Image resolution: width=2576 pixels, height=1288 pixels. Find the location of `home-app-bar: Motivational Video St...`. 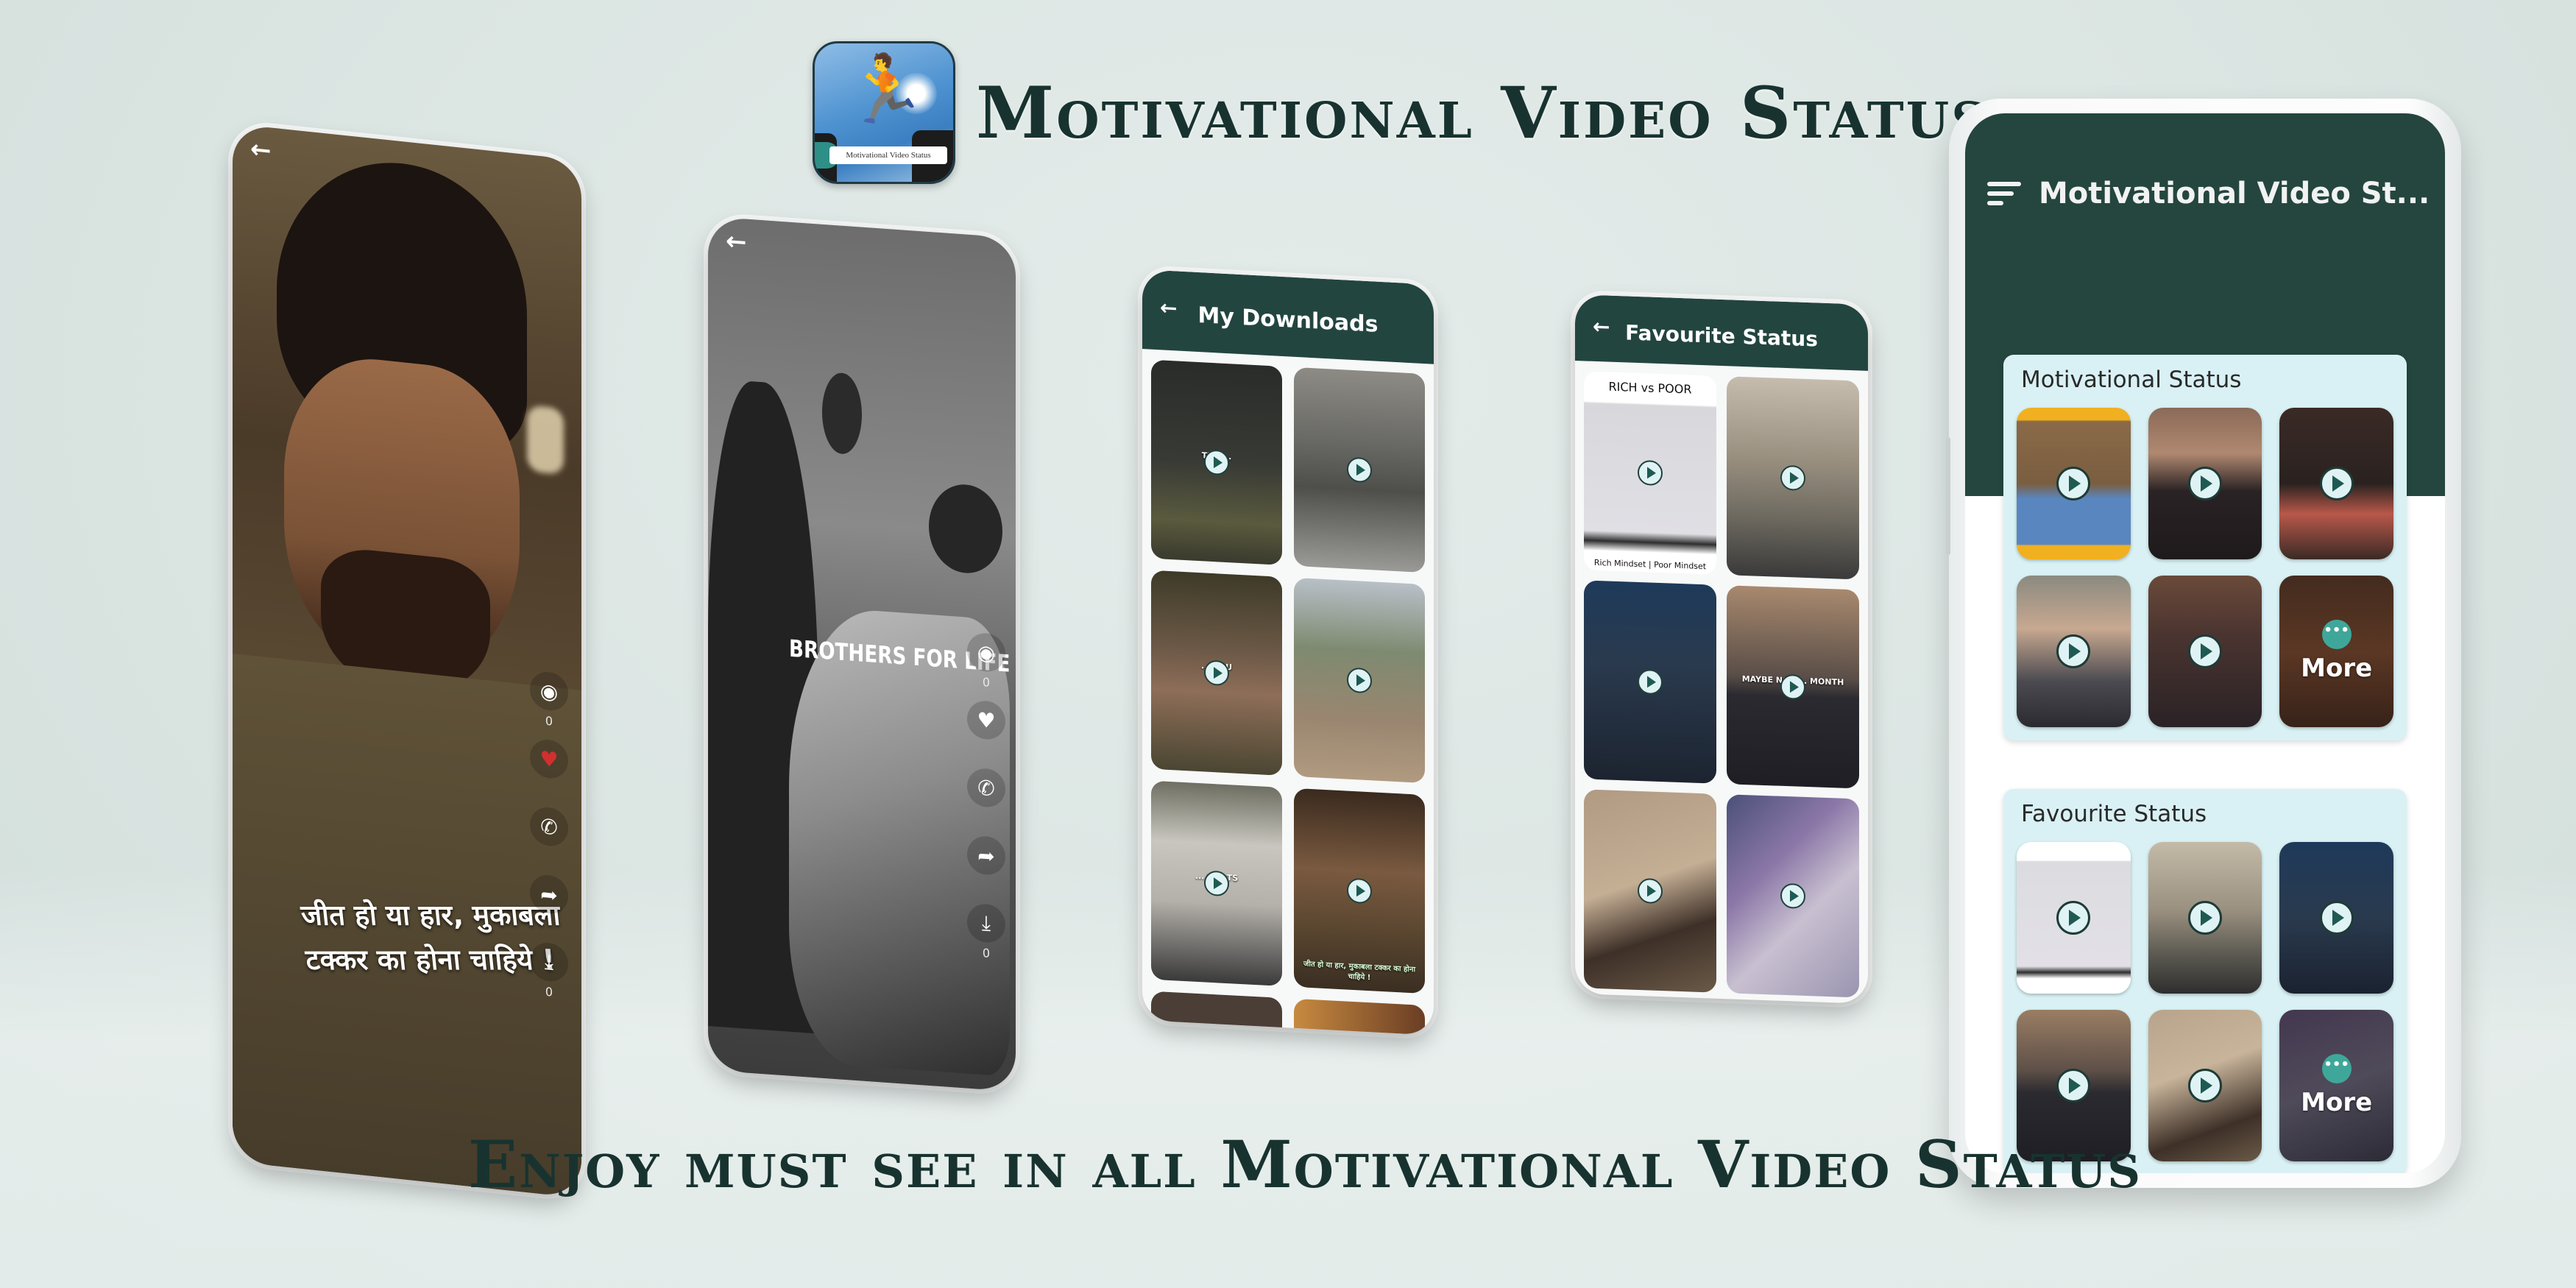

home-app-bar: Motivational Video St... is located at coordinates (2208, 193).